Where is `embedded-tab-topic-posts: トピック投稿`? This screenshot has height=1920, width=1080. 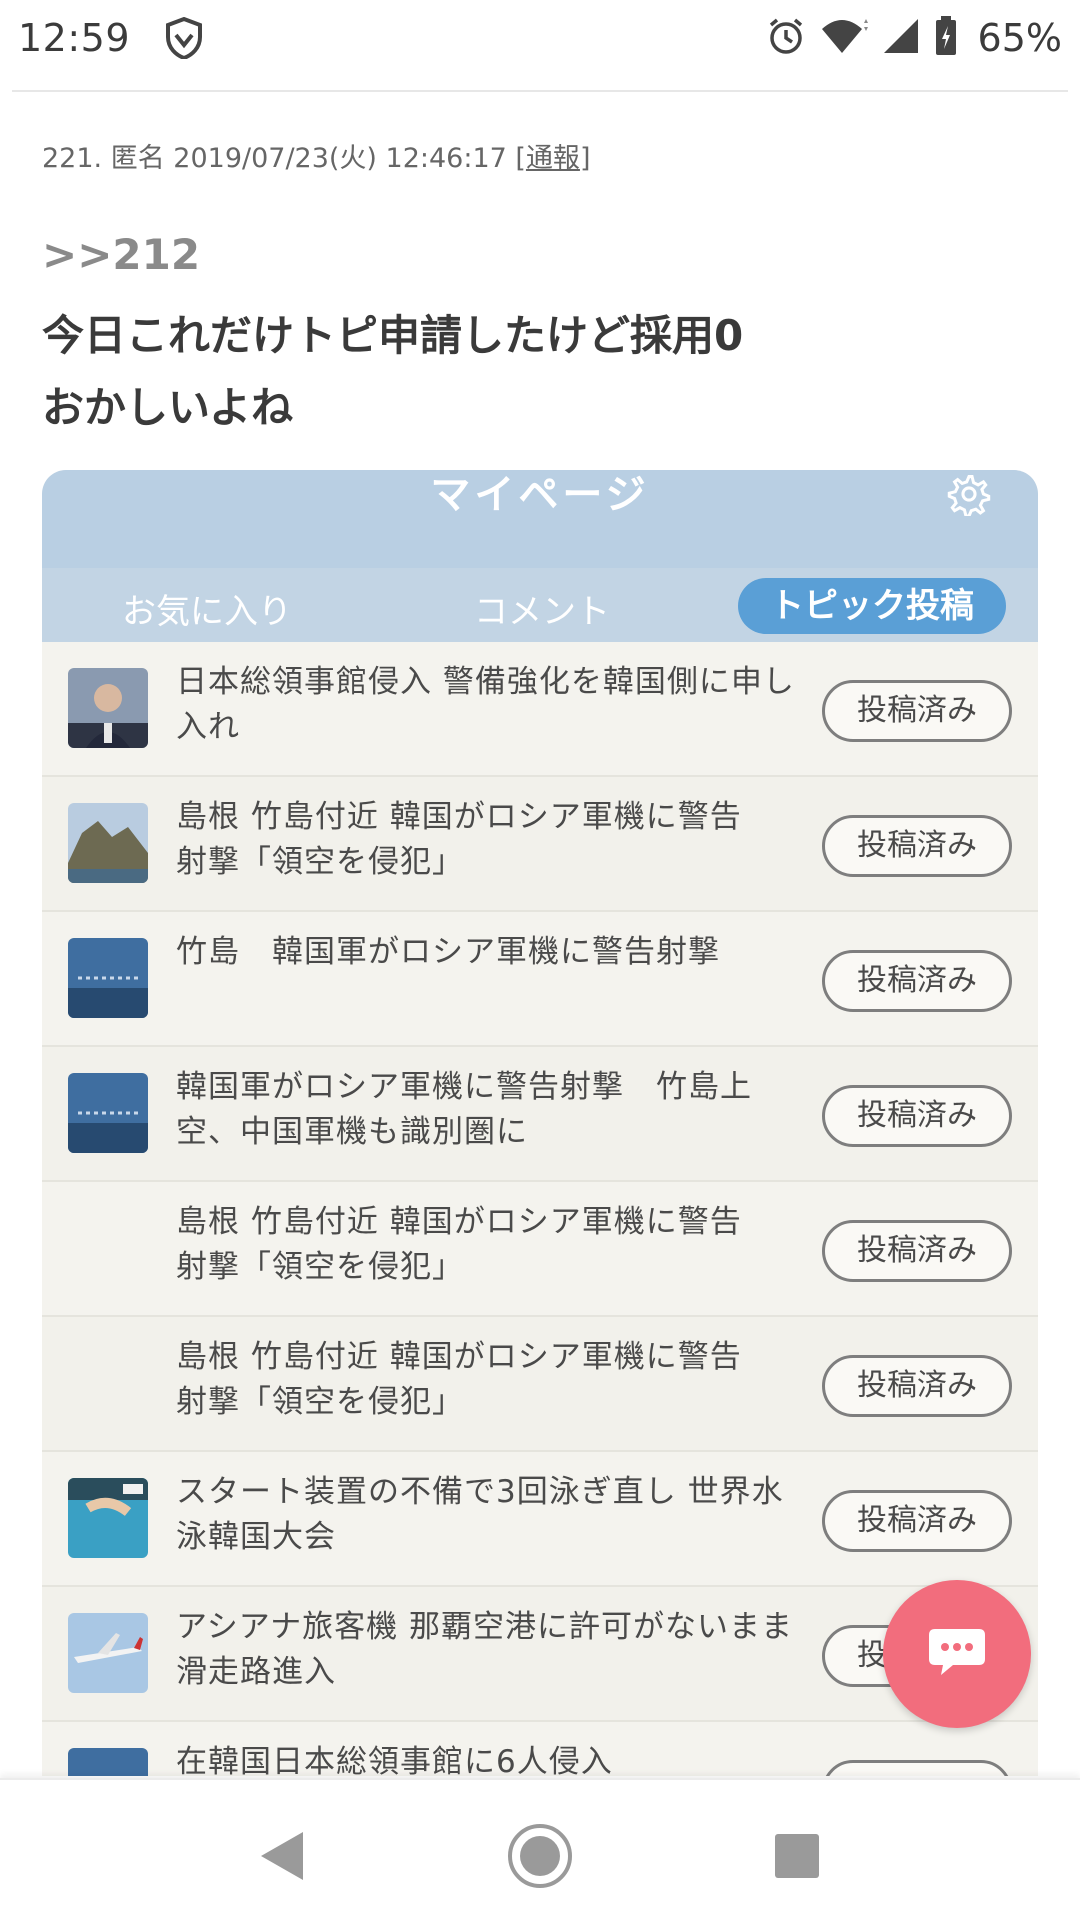 embedded-tab-topic-posts: トピック投稿 is located at coordinates (872, 606).